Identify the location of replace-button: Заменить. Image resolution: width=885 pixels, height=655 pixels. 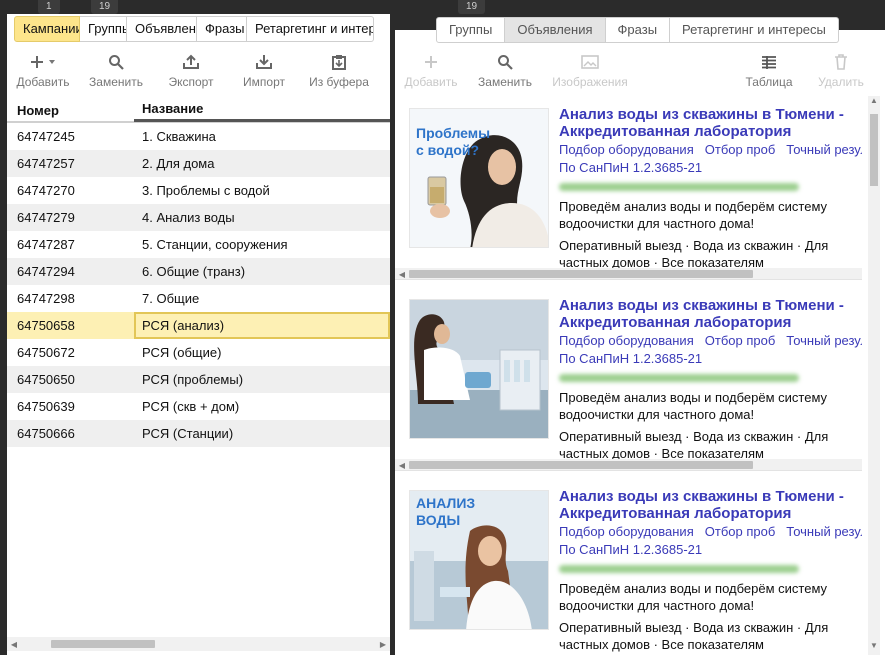
(116, 73).